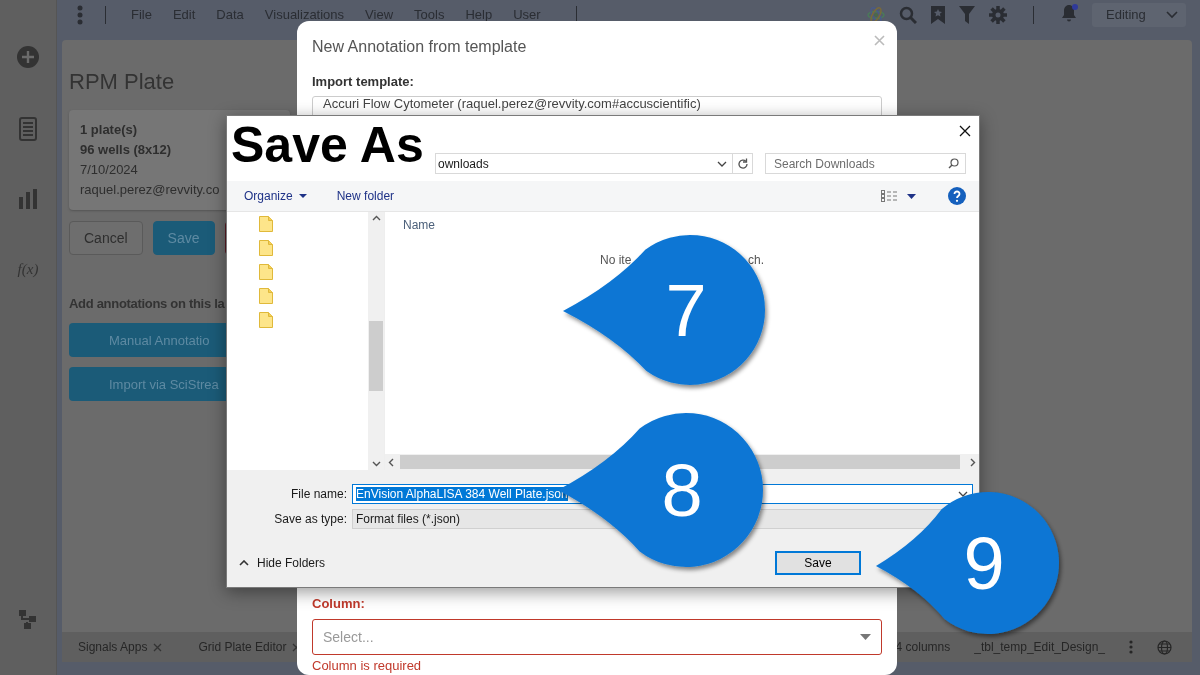 The image size is (1200, 675). Describe the element at coordinates (363, 81) in the screenshot. I see `field-label: Import template:` at that location.